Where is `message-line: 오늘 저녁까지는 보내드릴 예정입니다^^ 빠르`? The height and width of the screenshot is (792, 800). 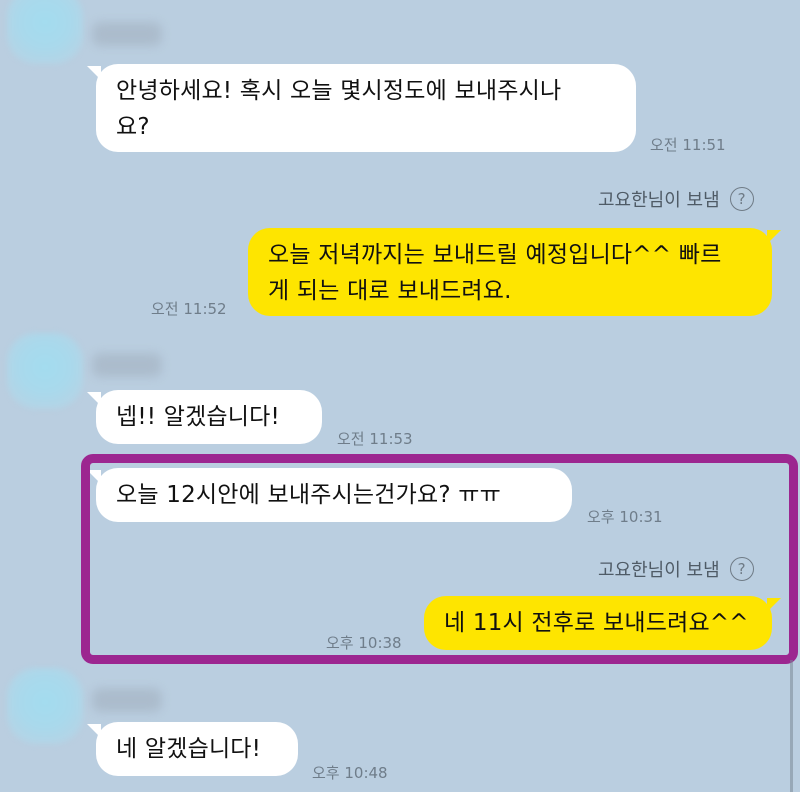
message-line: 오늘 저녁까지는 보내드릴 예정입니다^^ 빠르 is located at coordinates (495, 255).